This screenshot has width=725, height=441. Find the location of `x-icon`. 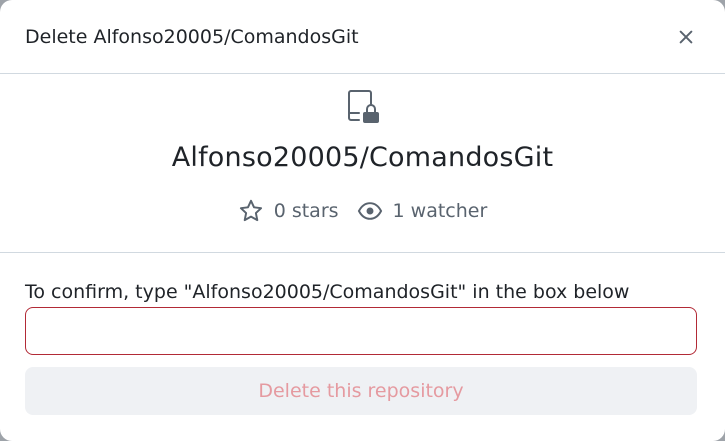

x-icon is located at coordinates (686, 36).